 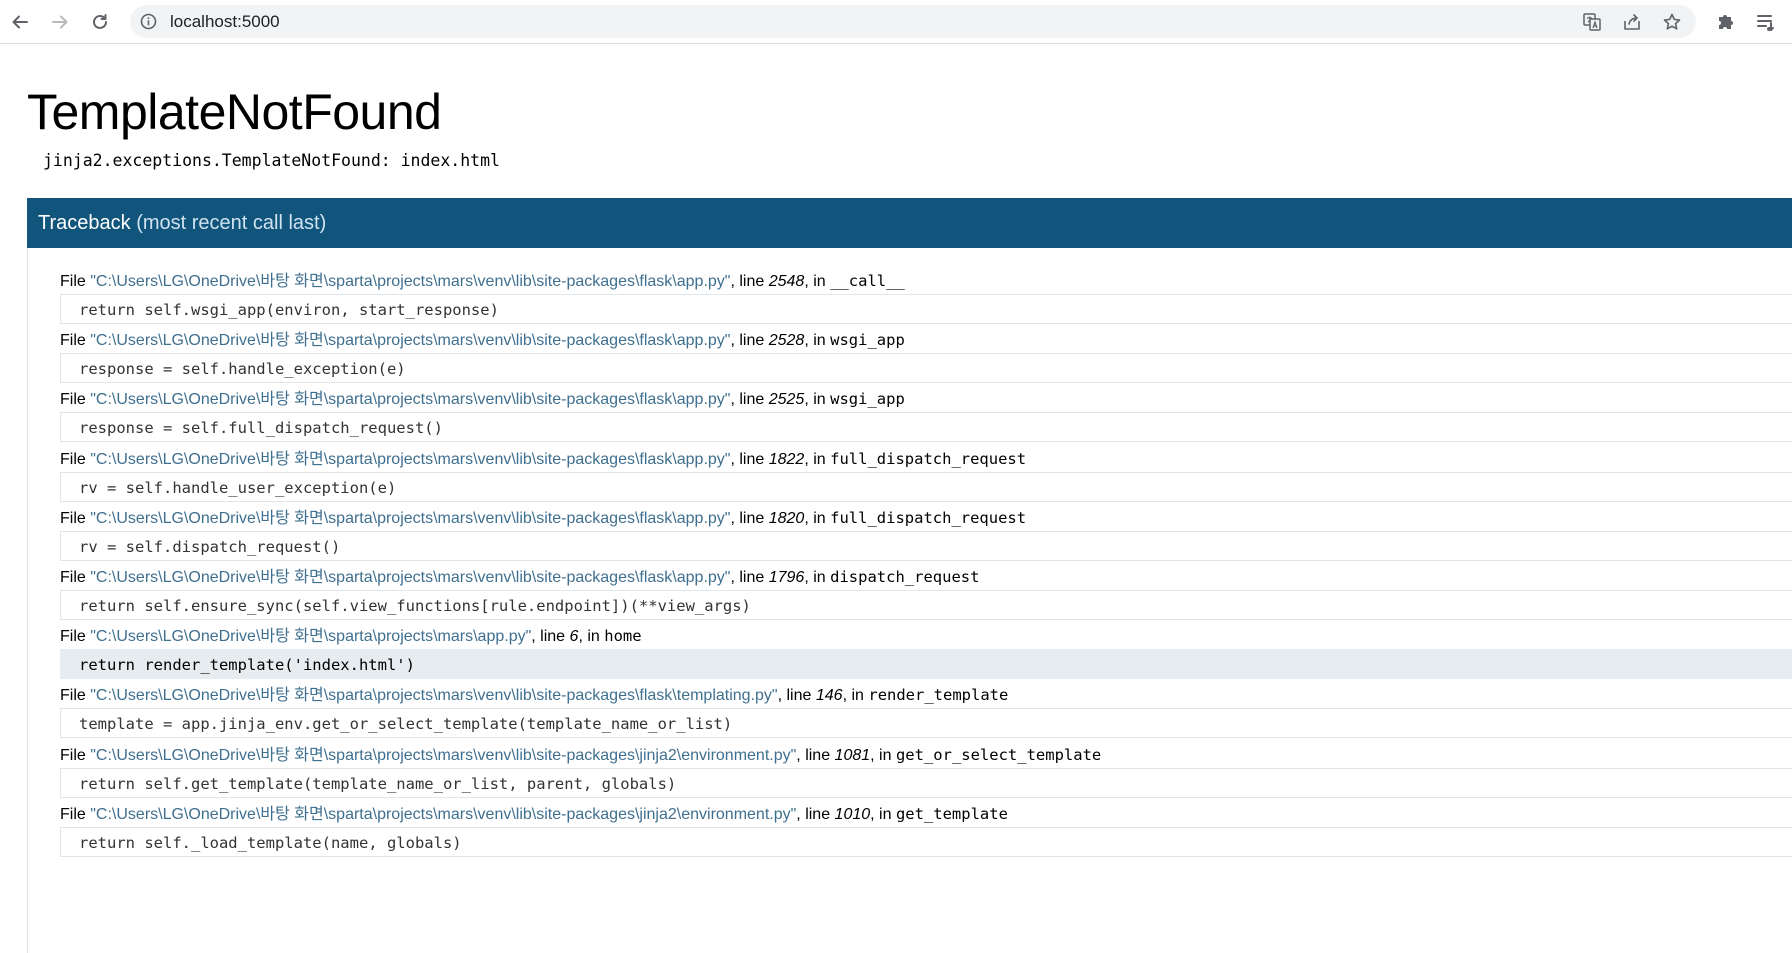 What do you see at coordinates (786, 281) in the screenshot?
I see `frame-line-number: 2548` at bounding box center [786, 281].